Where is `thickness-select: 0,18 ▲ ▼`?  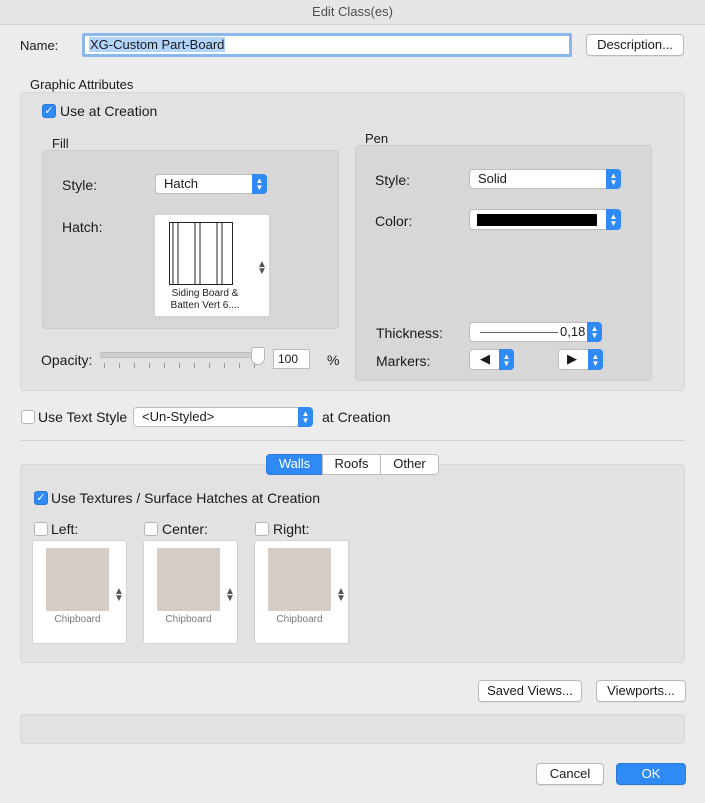
thickness-select: 0,18 ▲ ▼ is located at coordinates (535, 332).